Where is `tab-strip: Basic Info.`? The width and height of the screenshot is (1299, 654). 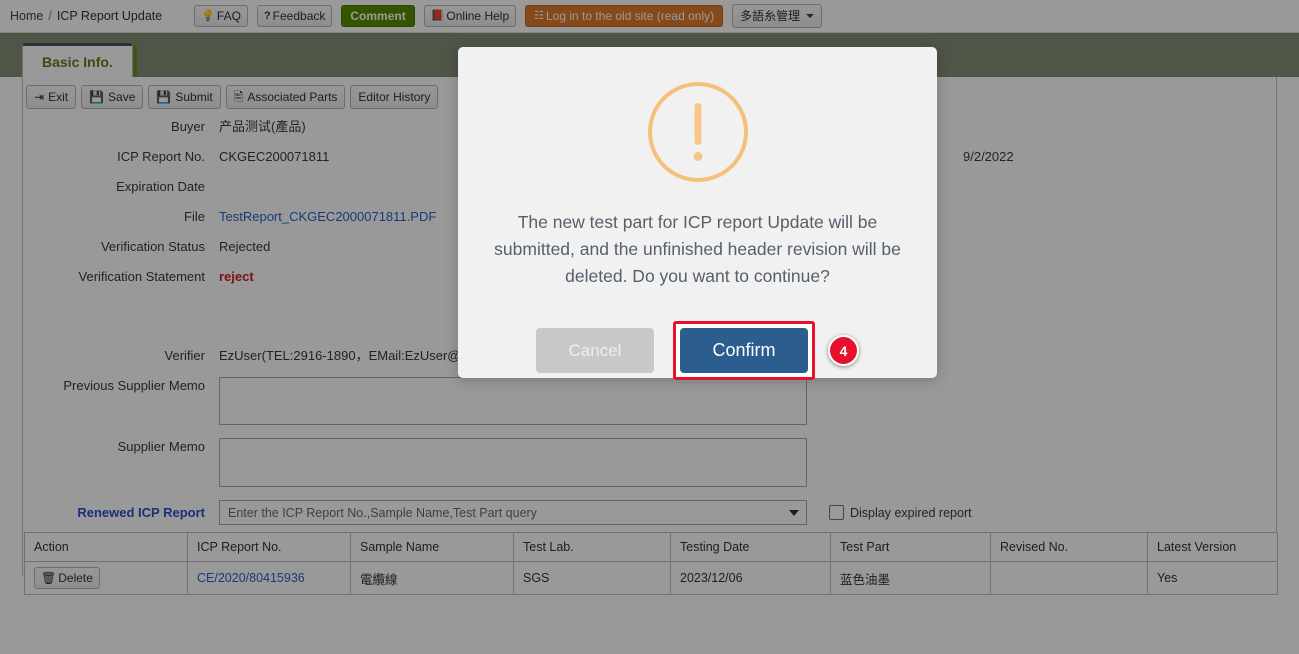 tab-strip: Basic Info. is located at coordinates (79, 60).